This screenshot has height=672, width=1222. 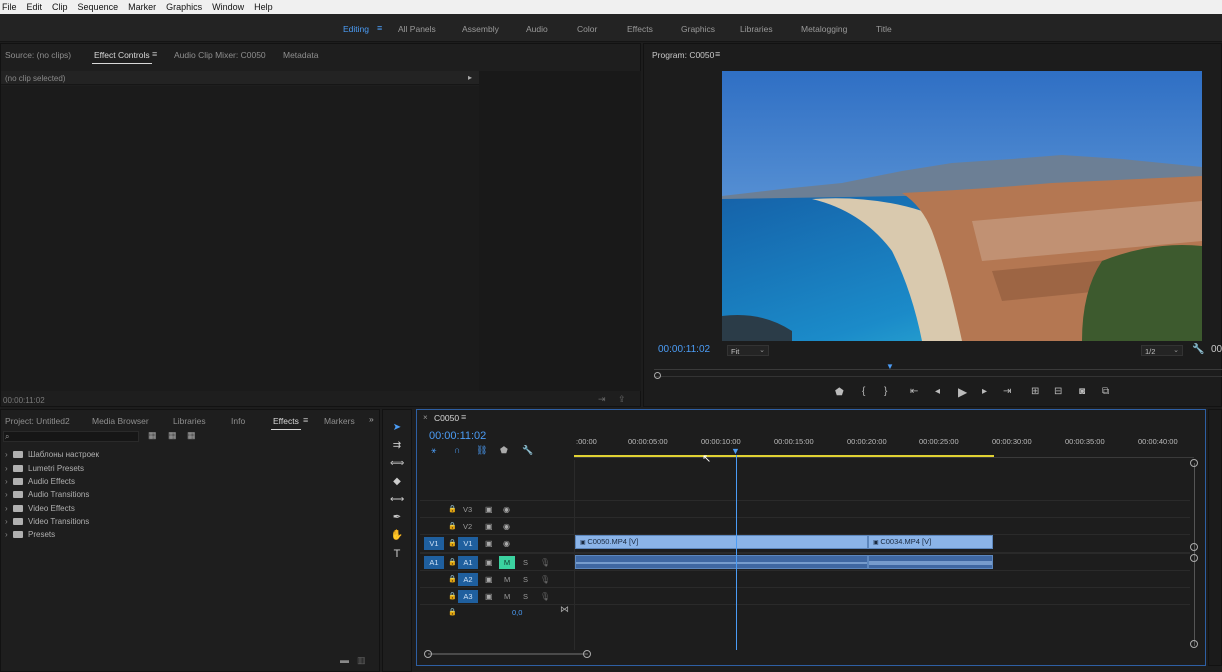 I want to click on video-clip: ▣ C0034.MP4 [V], so click(x=930, y=542).